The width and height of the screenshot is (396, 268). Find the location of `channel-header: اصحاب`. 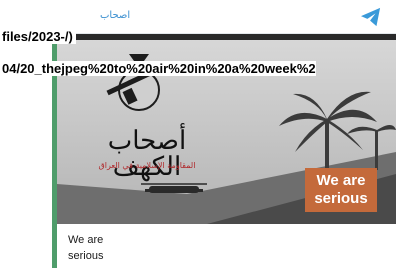

channel-header: اصحاب is located at coordinates (224, 17).